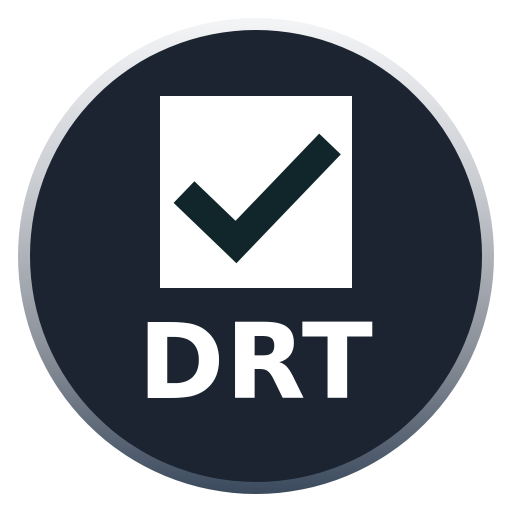 The height and width of the screenshot is (512, 512). I want to click on checkbox-box, so click(256, 192).